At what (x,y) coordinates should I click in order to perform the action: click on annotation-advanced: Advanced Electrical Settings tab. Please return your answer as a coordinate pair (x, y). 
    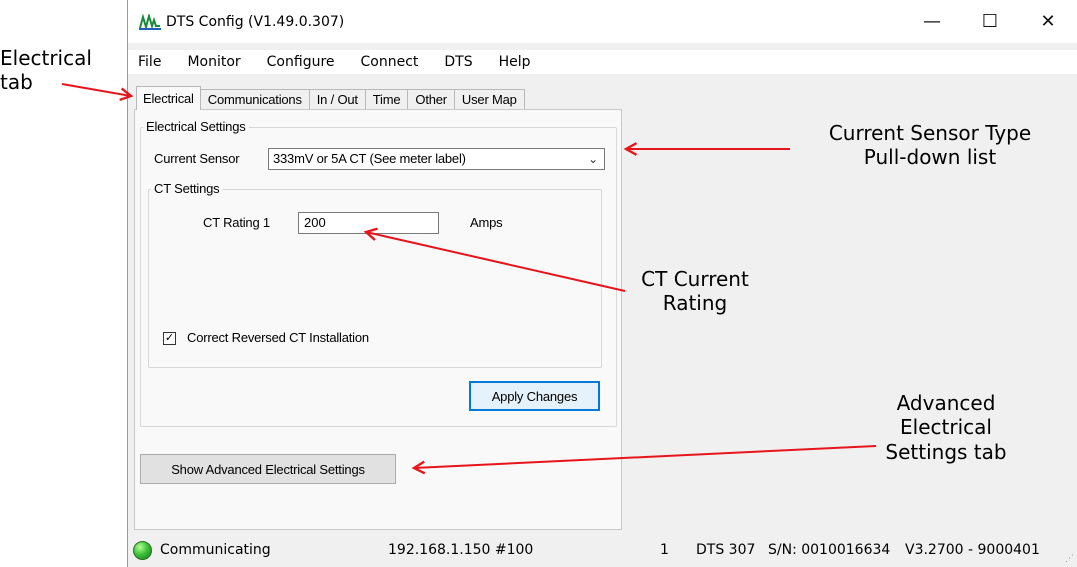
    Looking at the image, I should click on (946, 427).